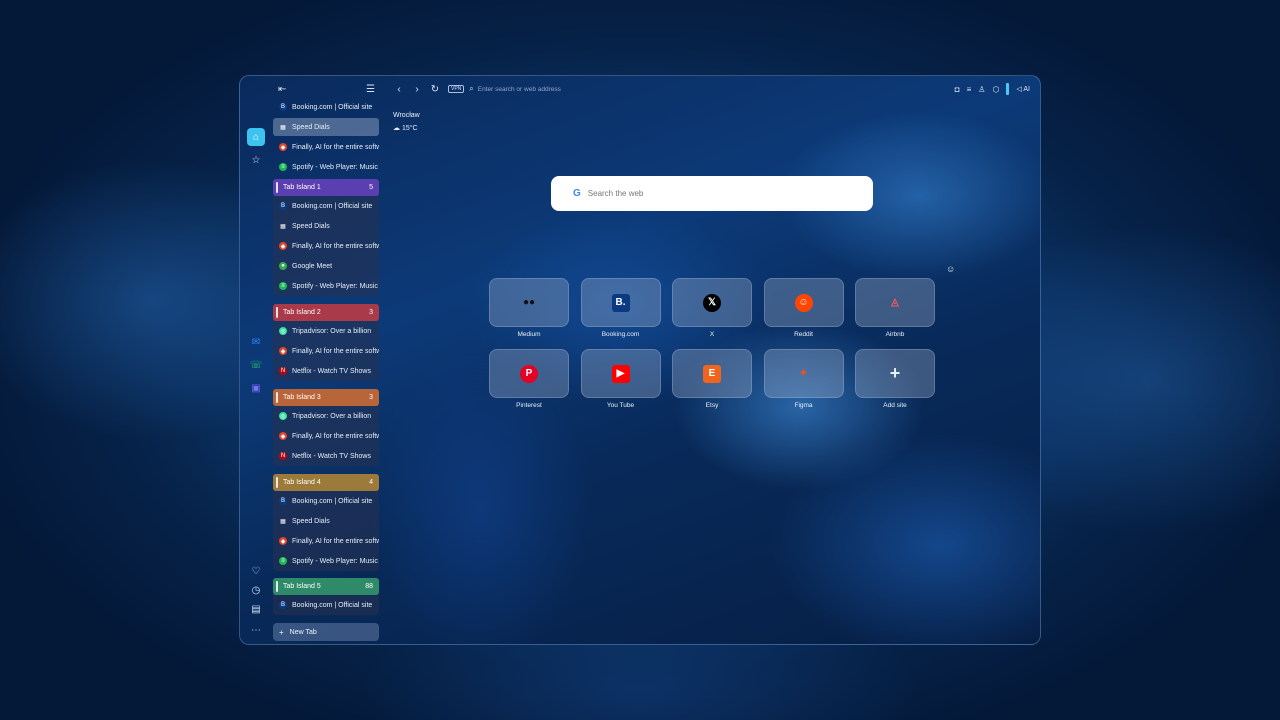 The image size is (1280, 720). I want to click on tab-title: Spotify - Web Player: Music, so click(335, 561).